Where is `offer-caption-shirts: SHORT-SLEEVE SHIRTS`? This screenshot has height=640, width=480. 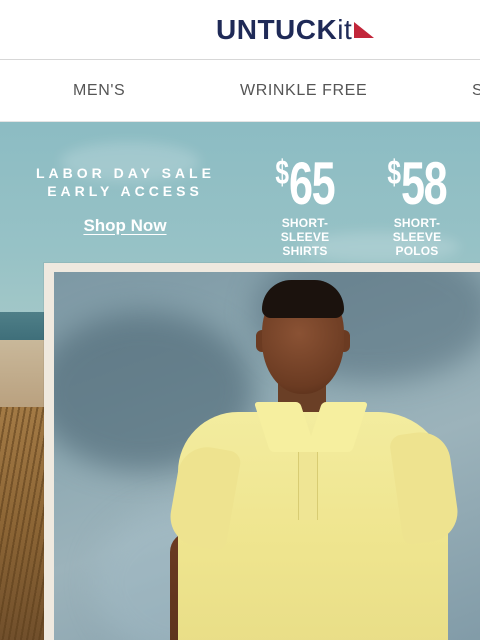
offer-caption-shirts: SHORT-SLEEVE SHIRTS is located at coordinates (305, 237).